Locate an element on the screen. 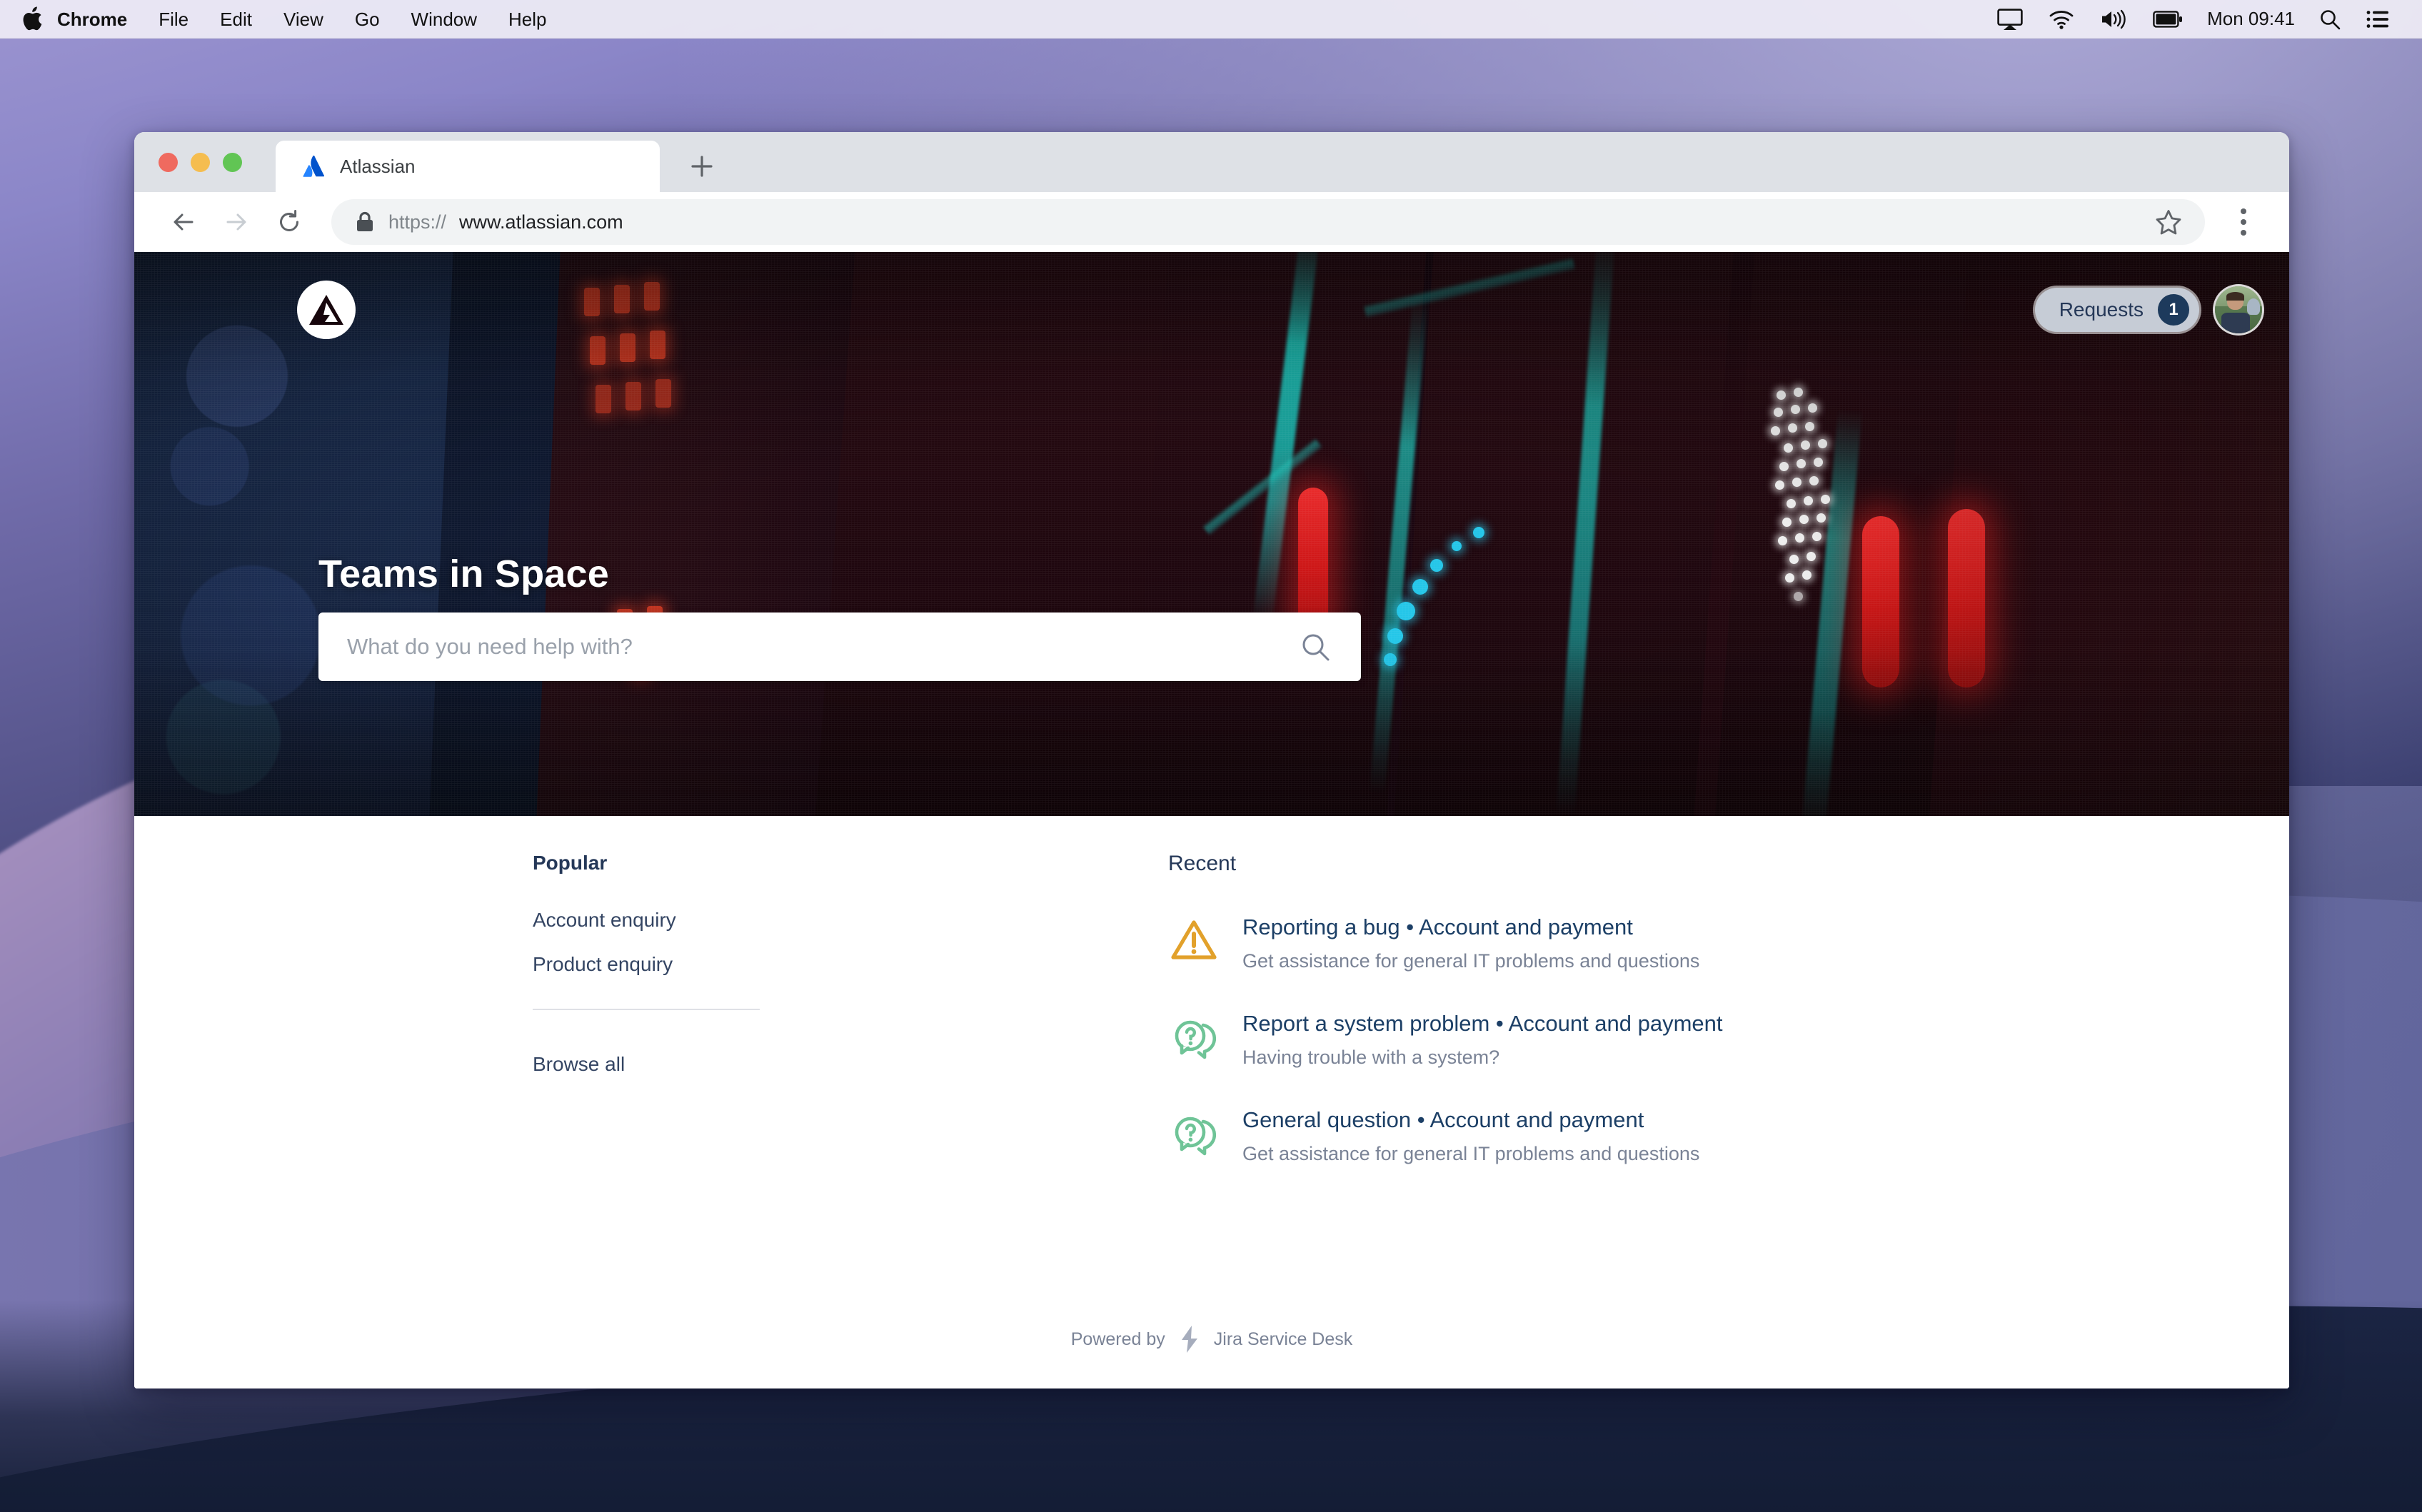 This screenshot has height=1512, width=2422. menu-item-edit: Edit is located at coordinates (236, 19).